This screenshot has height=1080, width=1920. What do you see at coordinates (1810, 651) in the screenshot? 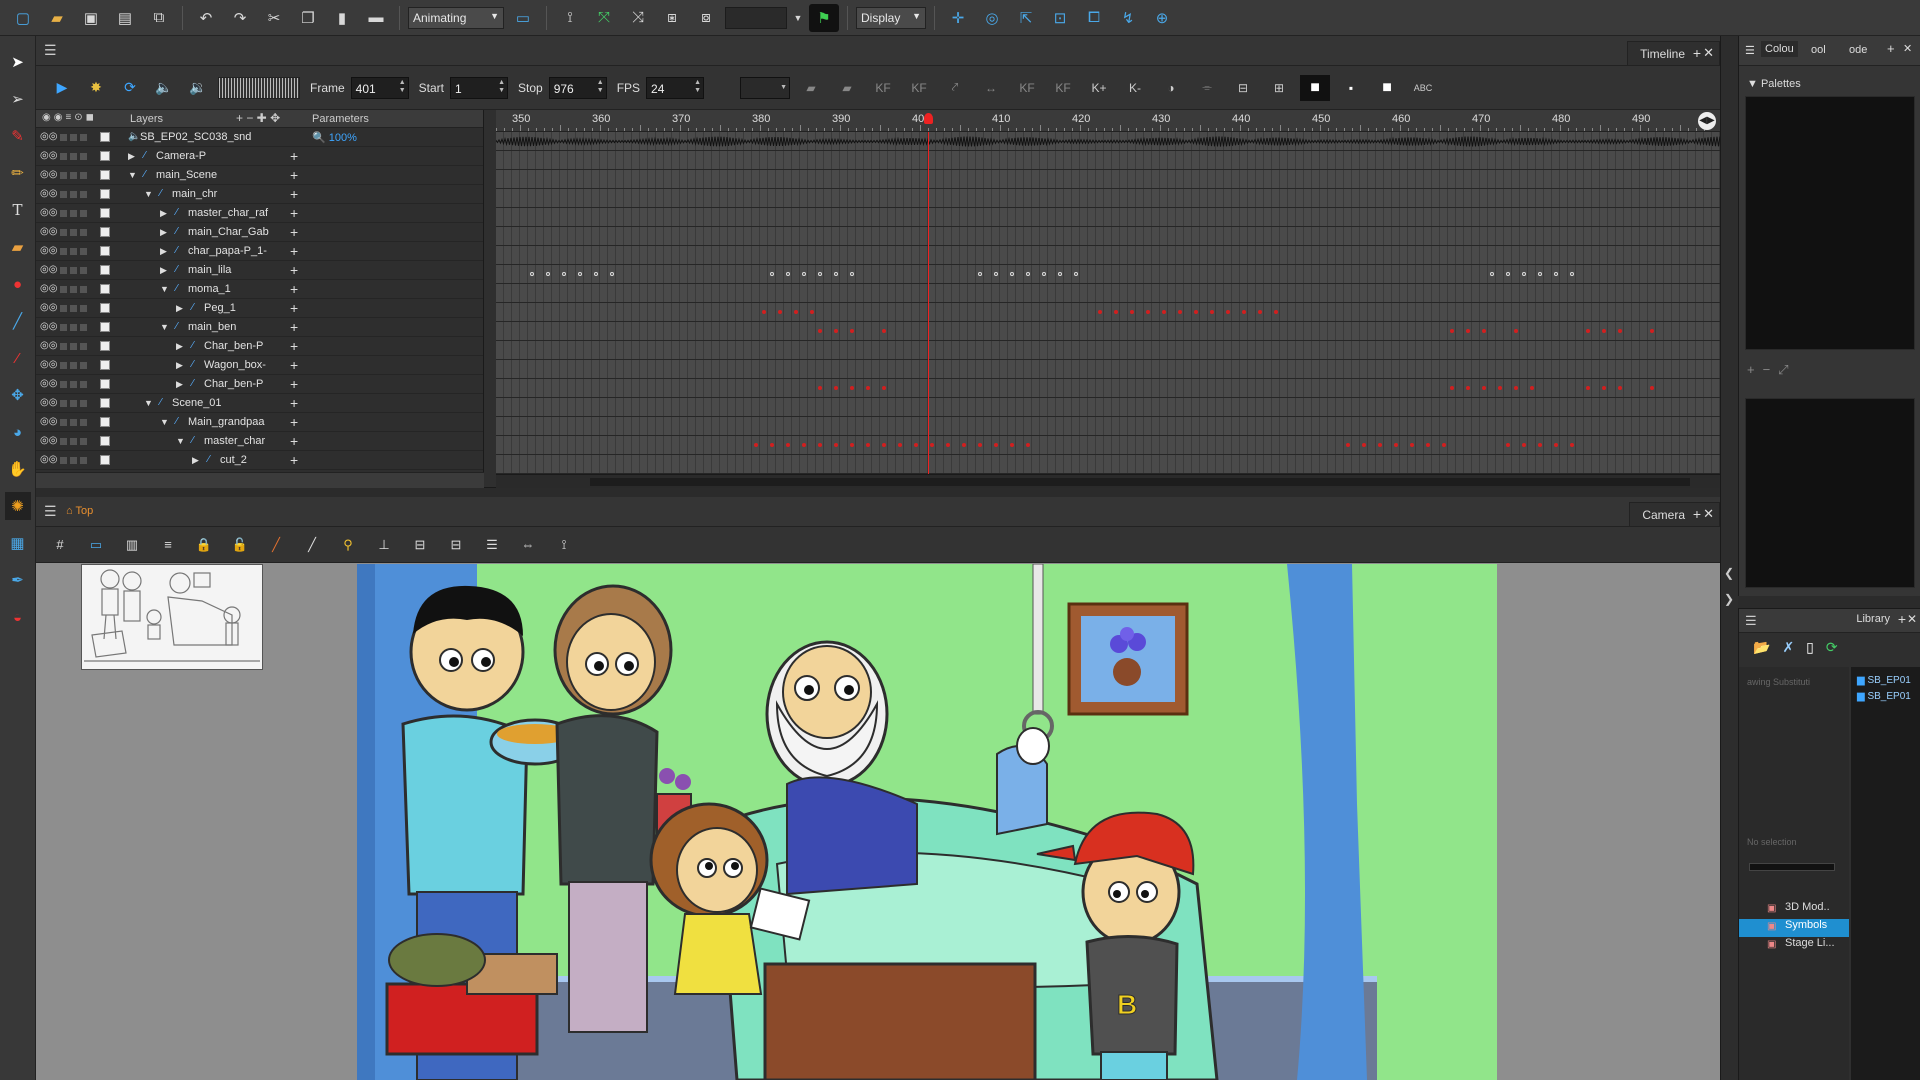
I see `new-symbol-icon: ▯` at bounding box center [1810, 651].